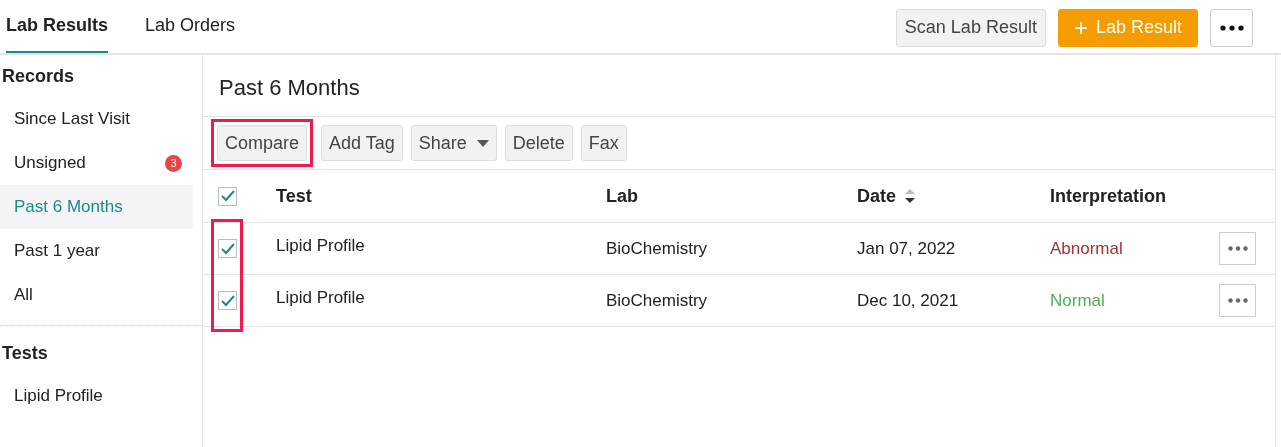 Image resolution: width=1281 pixels, height=447 pixels. What do you see at coordinates (1078, 300) in the screenshot?
I see `table-cell-text: Normal` at bounding box center [1078, 300].